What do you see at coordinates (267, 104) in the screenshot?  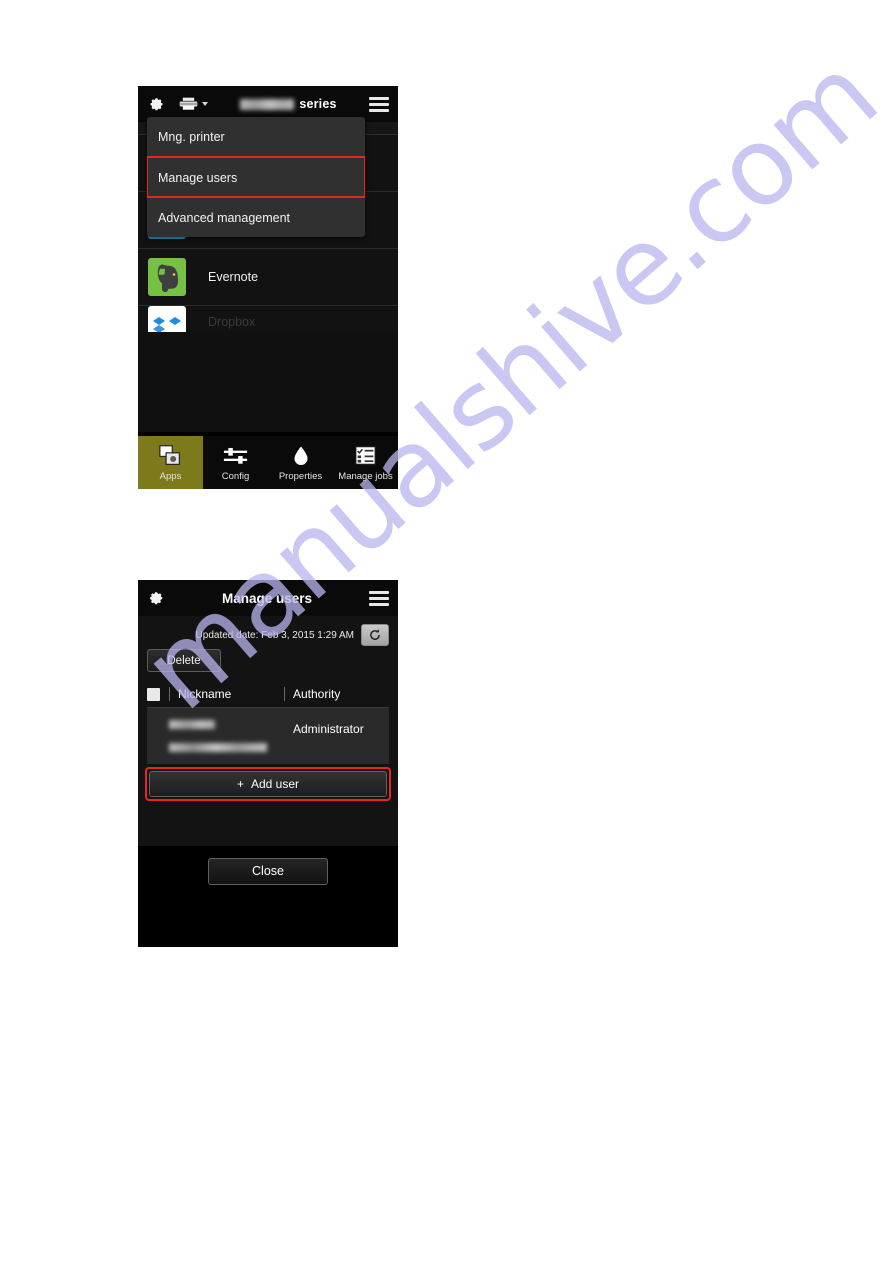 I see `printer-model-redacted` at bounding box center [267, 104].